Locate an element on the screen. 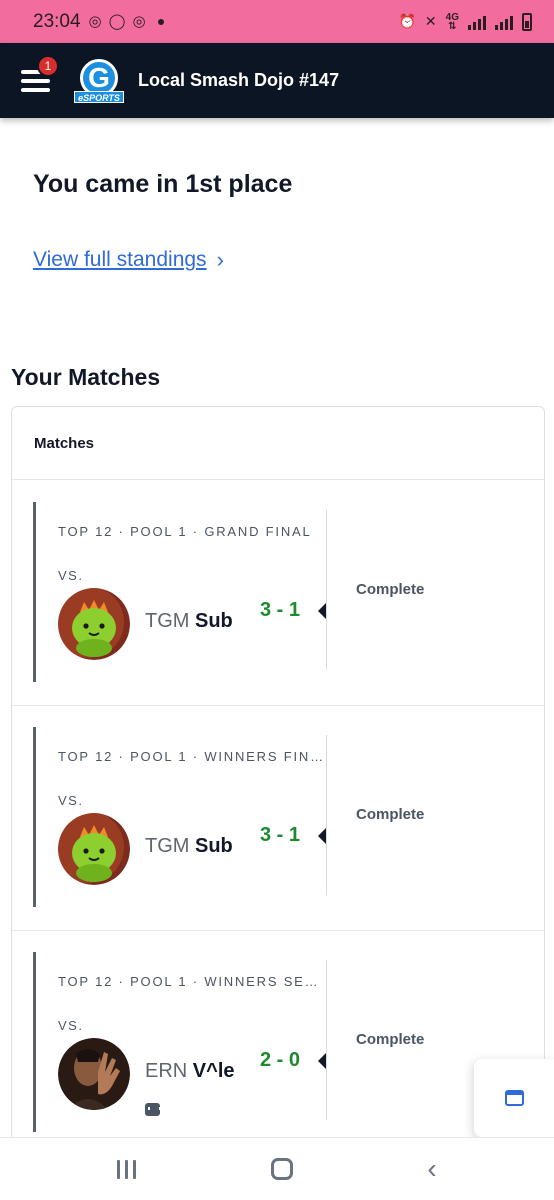 The image size is (554, 1200). view-standings-link: View full standings › is located at coordinates (128, 260).